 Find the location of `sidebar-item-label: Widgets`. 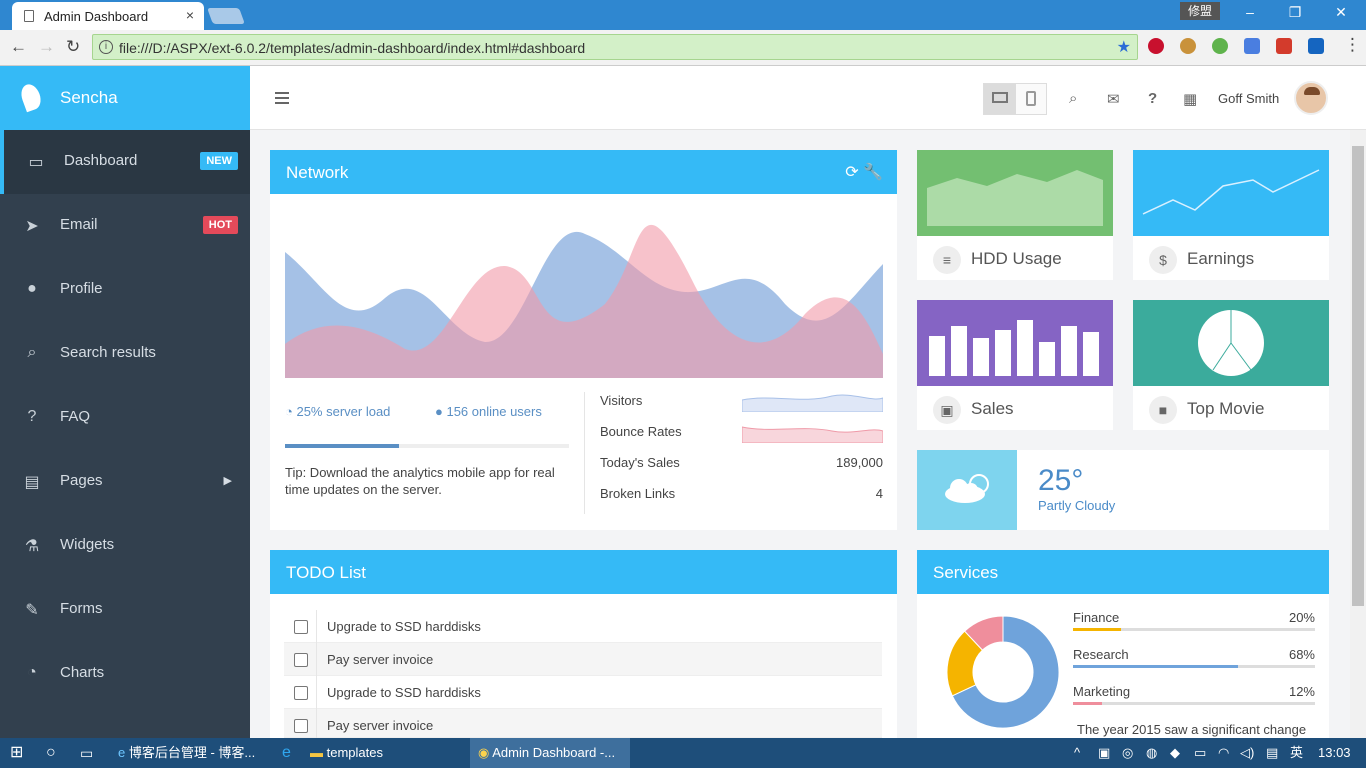

sidebar-item-label: Widgets is located at coordinates (87, 544).